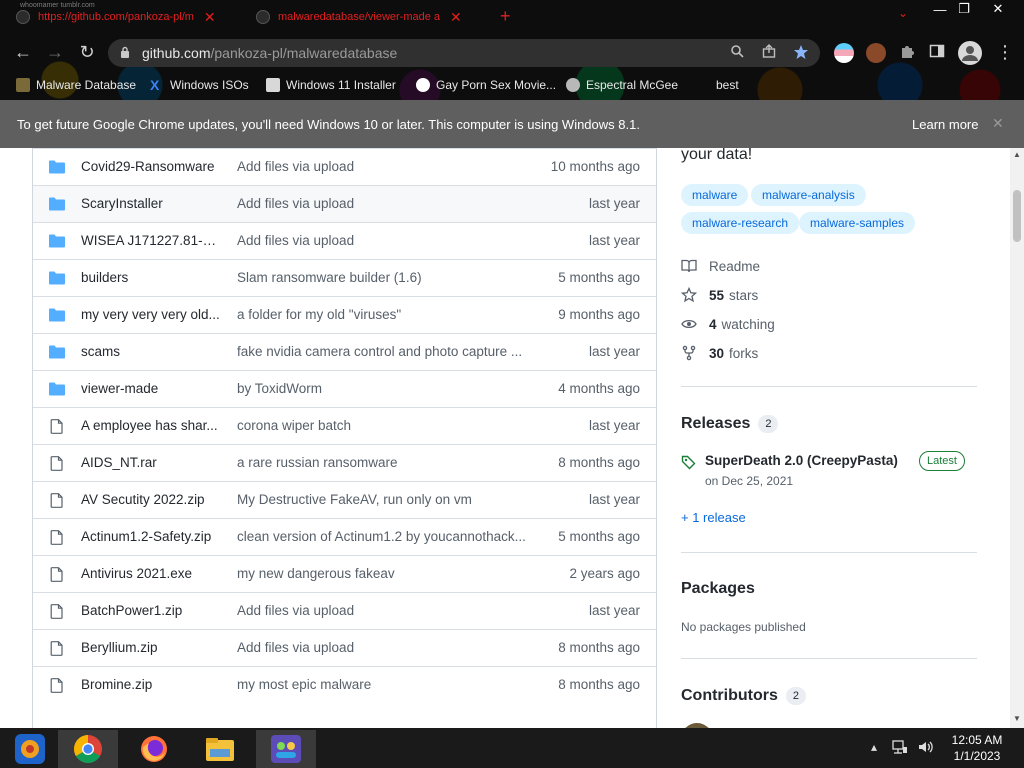 The image size is (1024, 768). I want to click on file-name-link: Beryllium.zip, so click(152, 647).